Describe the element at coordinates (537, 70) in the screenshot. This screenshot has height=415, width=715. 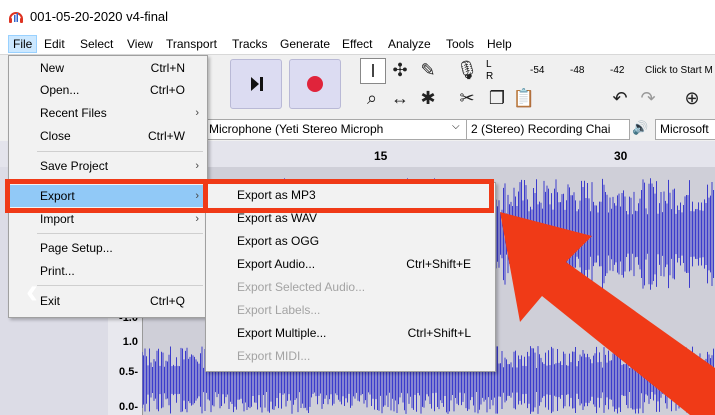
I see `meter-tick: -54` at that location.